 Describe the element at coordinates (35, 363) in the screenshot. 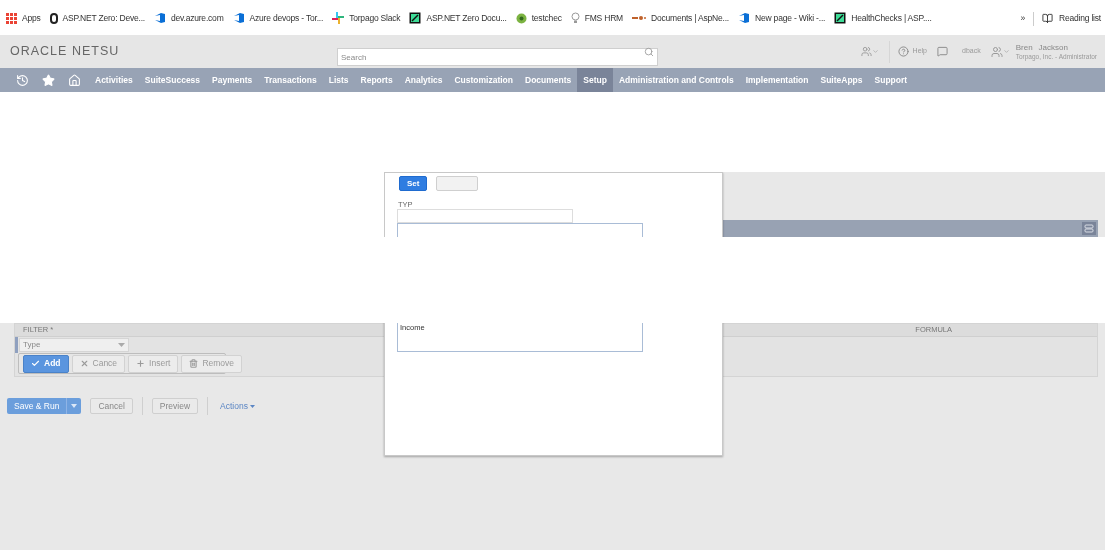

I see `check-icon` at that location.